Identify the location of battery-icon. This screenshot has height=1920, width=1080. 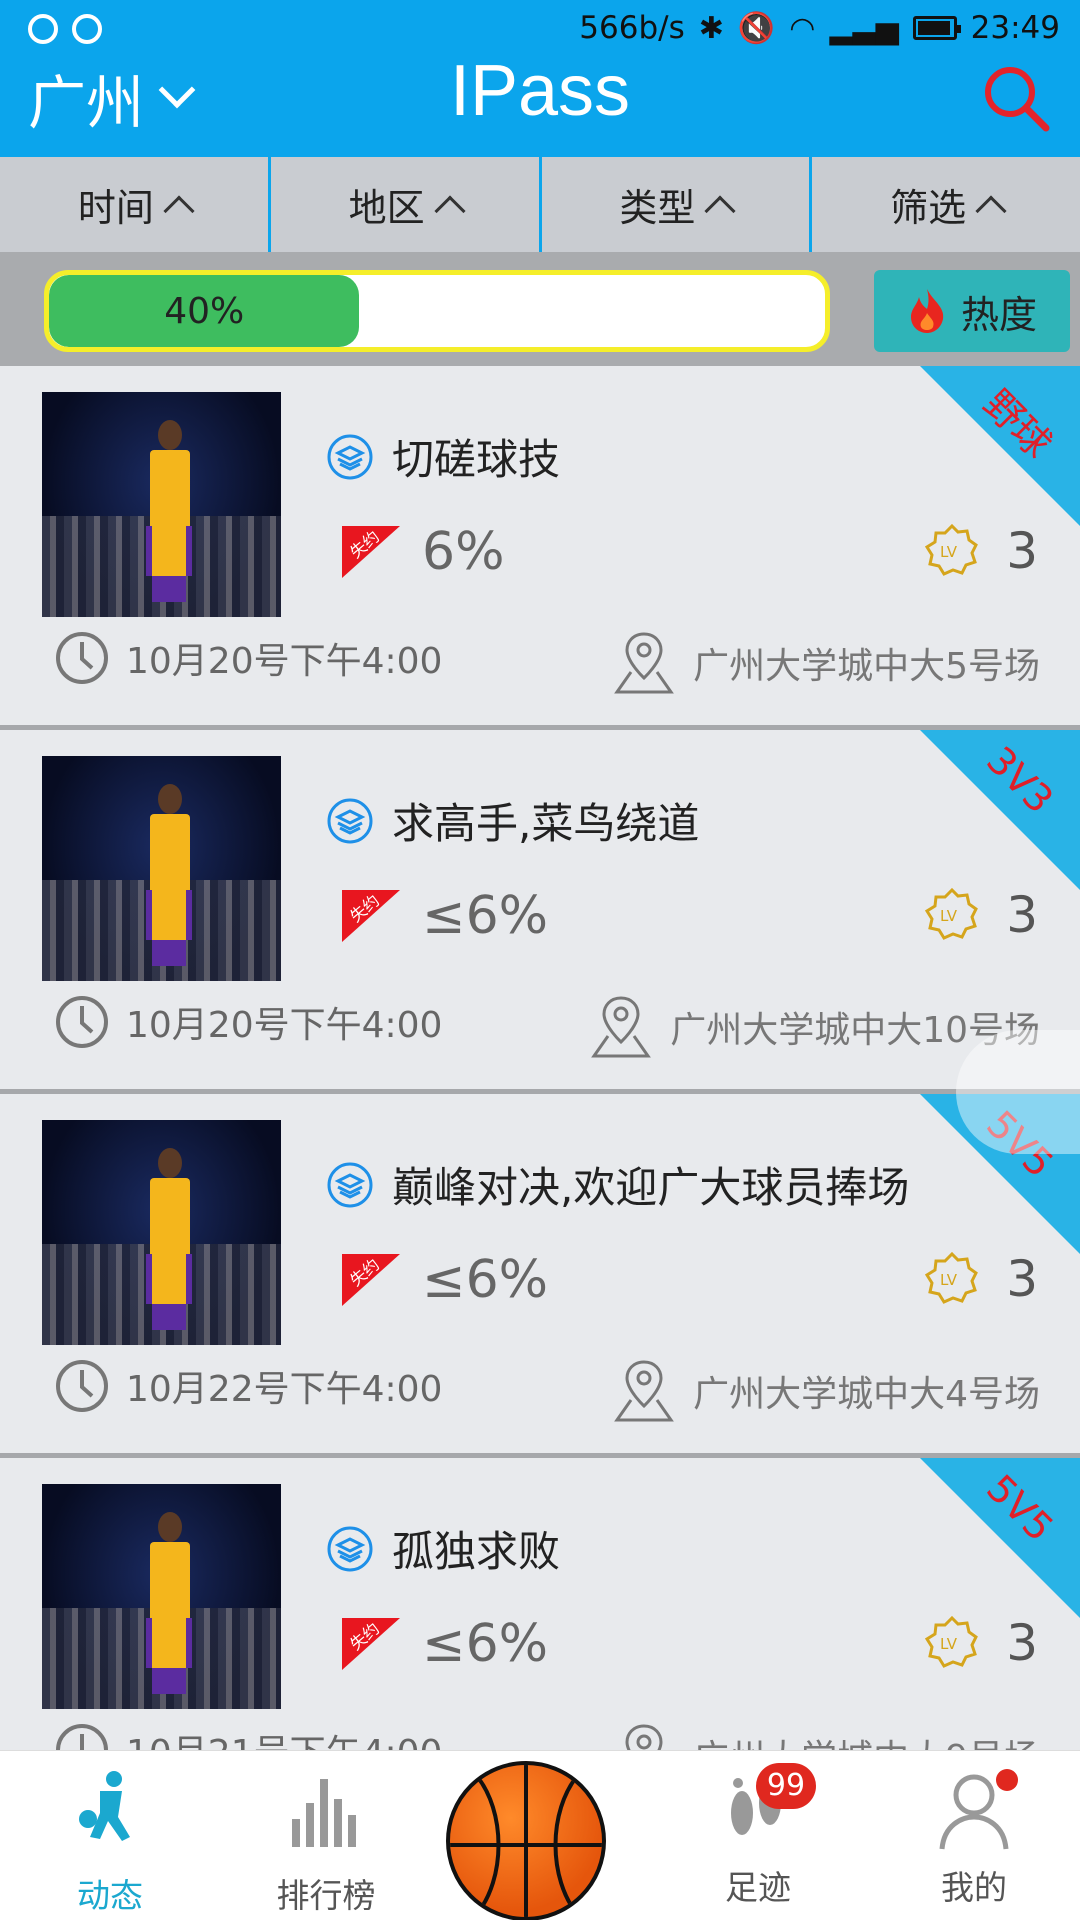
(936, 28).